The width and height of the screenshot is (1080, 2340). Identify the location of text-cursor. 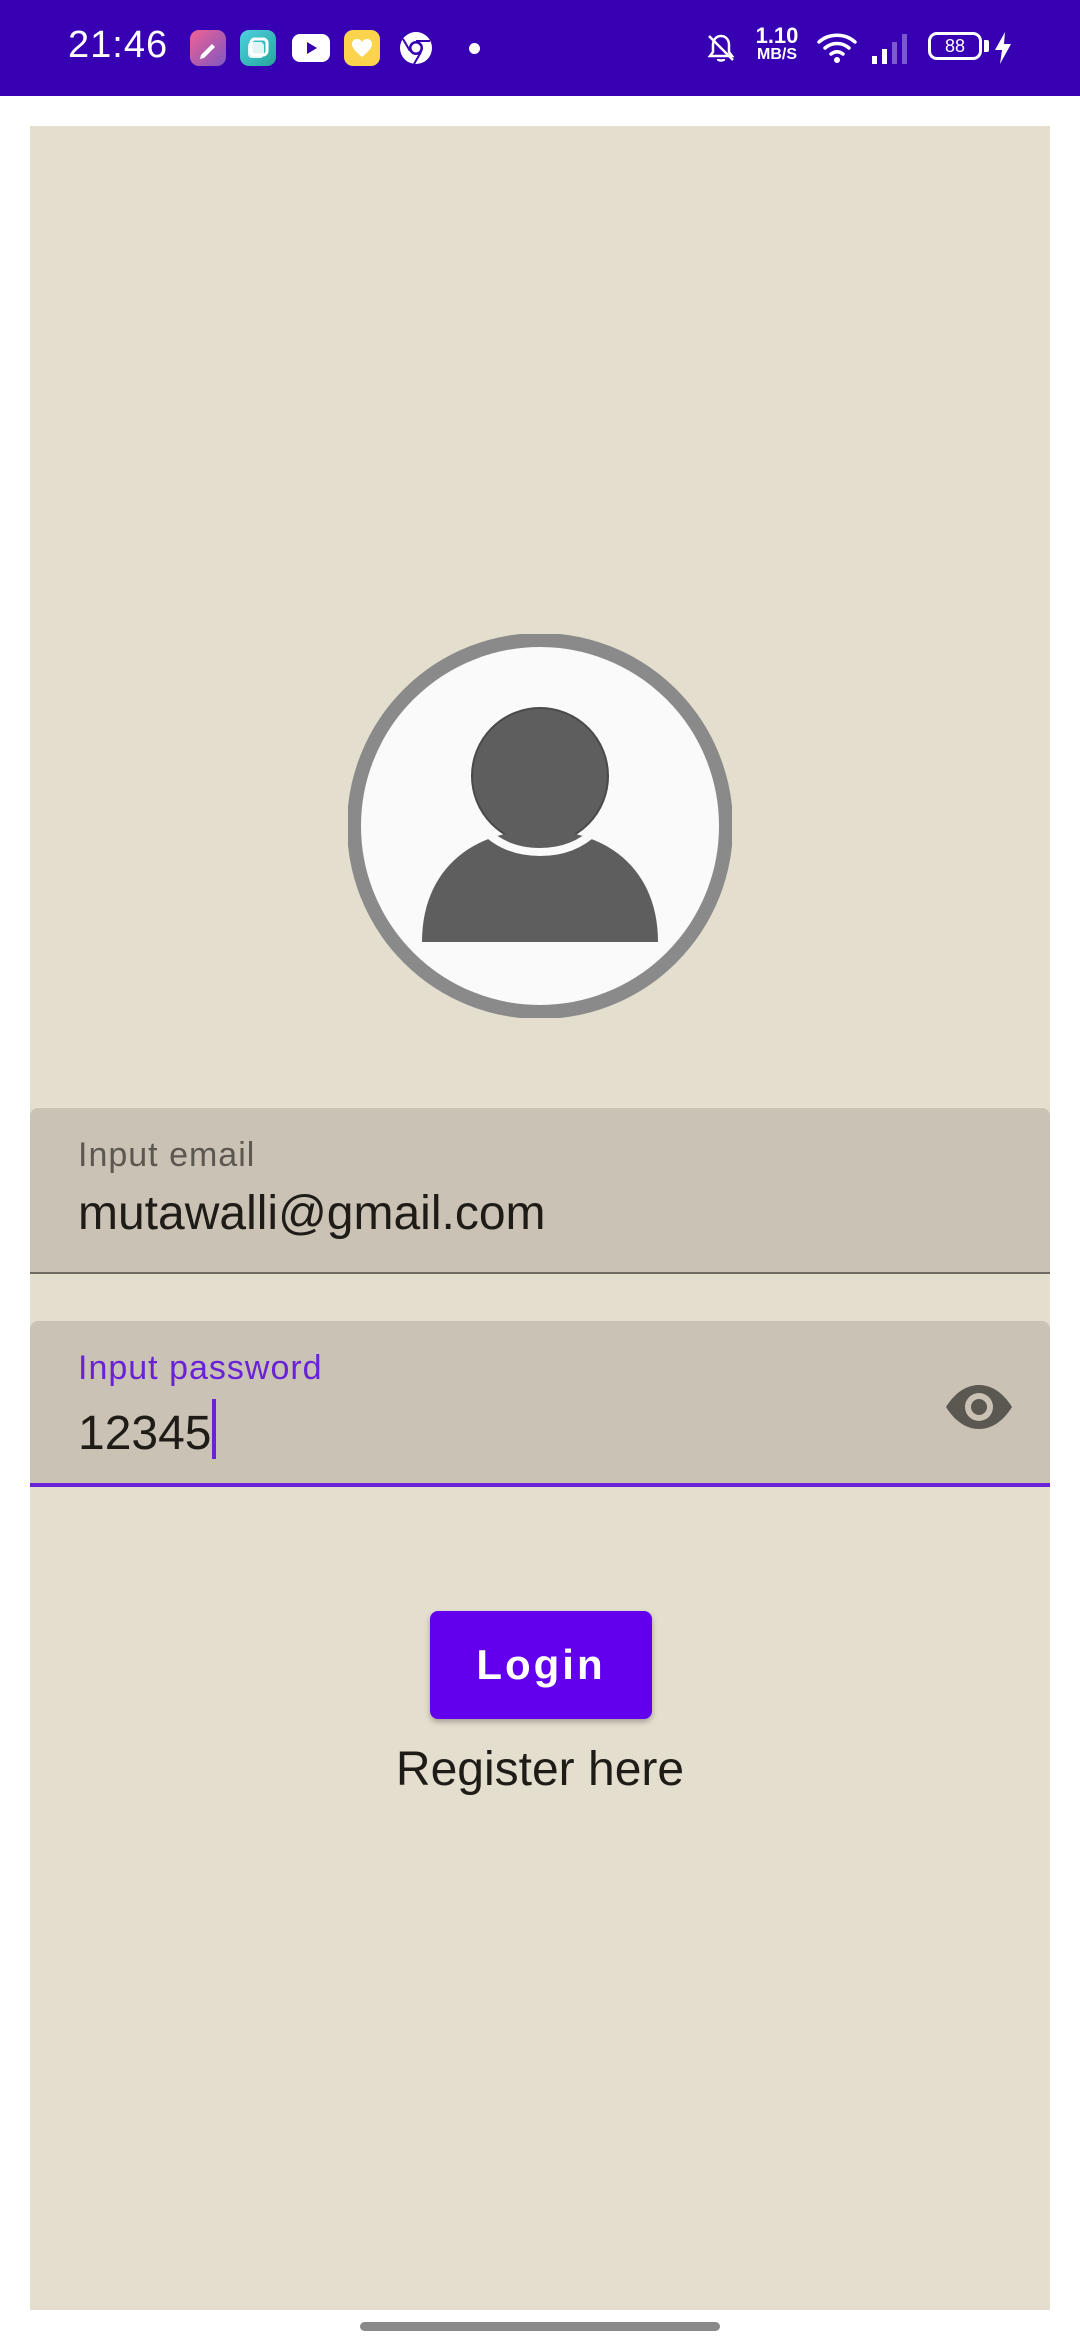
(214, 1429).